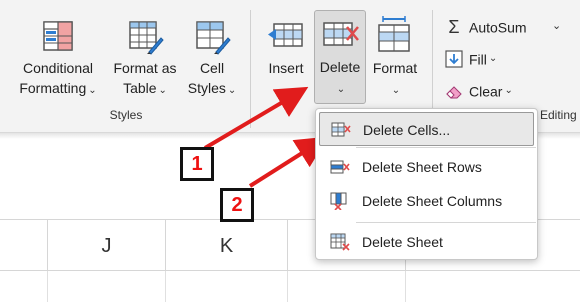 The width and height of the screenshot is (580, 302). I want to click on cell-styles-button: Cell Styles ⌄, so click(212, 58).